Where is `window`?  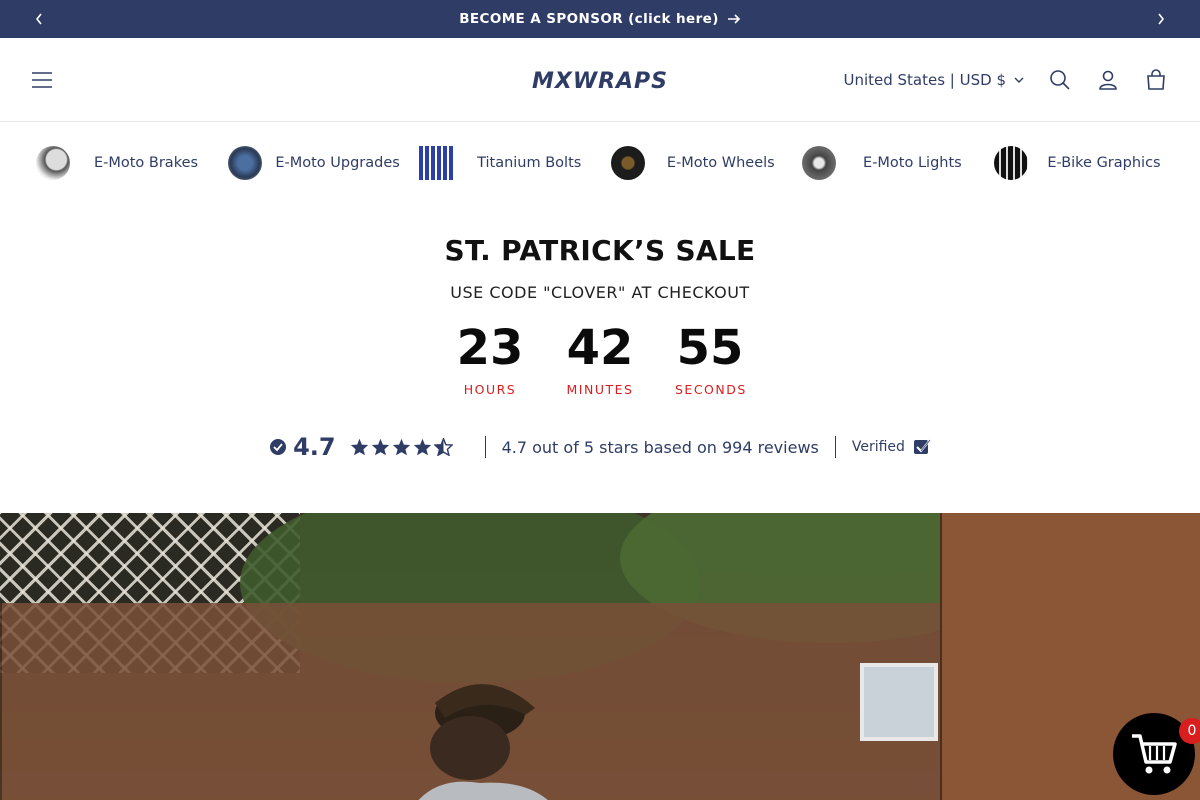 window is located at coordinates (899, 702).